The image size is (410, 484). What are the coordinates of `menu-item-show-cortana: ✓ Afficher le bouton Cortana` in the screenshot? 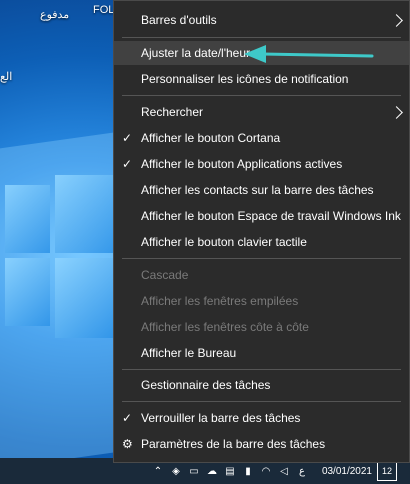 It's located at (261, 138).